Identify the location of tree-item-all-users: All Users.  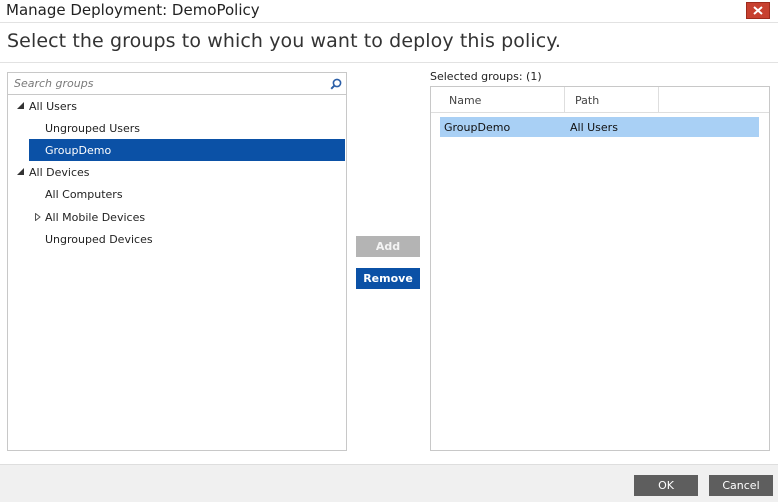
(177, 106).